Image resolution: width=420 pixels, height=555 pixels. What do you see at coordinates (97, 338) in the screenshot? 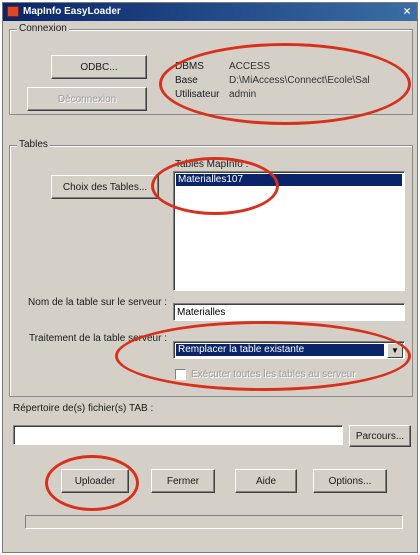
I see `treatment-label: Traitement de la table serveur :` at bounding box center [97, 338].